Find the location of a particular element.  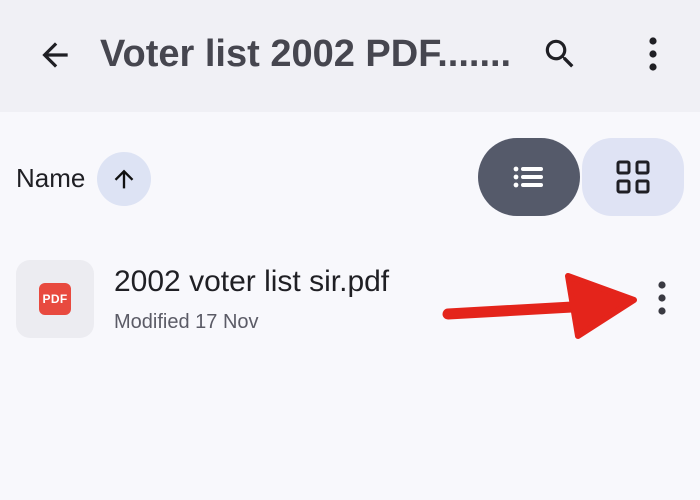

more-options-button is located at coordinates (653, 54).